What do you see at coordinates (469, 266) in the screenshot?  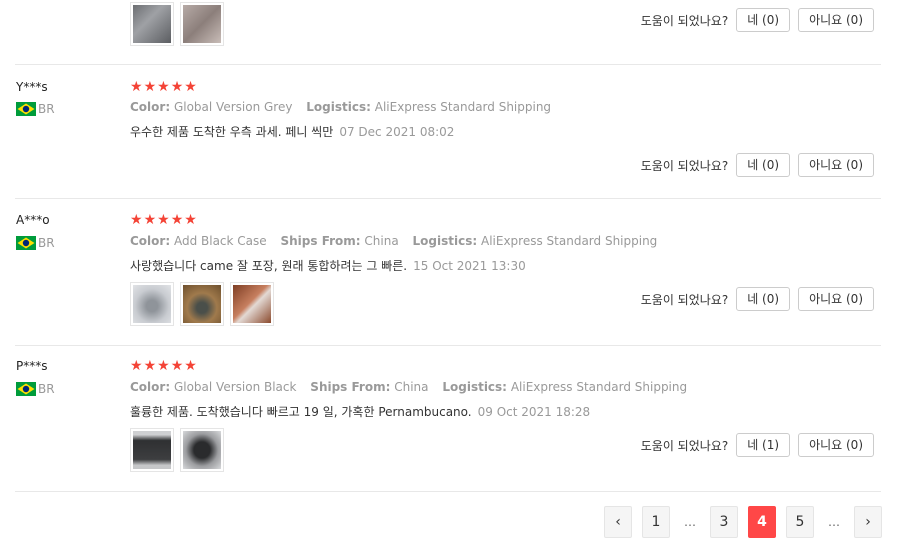 I see `review-date: 15 Oct 2021 13:30` at bounding box center [469, 266].